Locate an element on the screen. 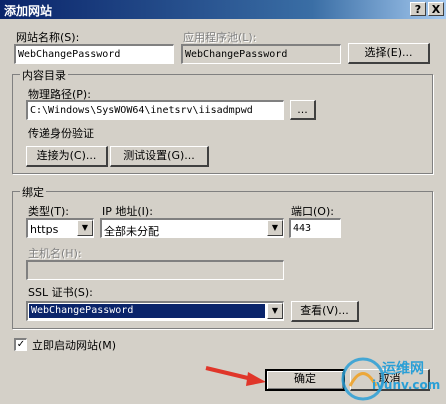 This screenshot has height=404, width=446. app-pool-label: 应用程序池(L): is located at coordinates (220, 37).